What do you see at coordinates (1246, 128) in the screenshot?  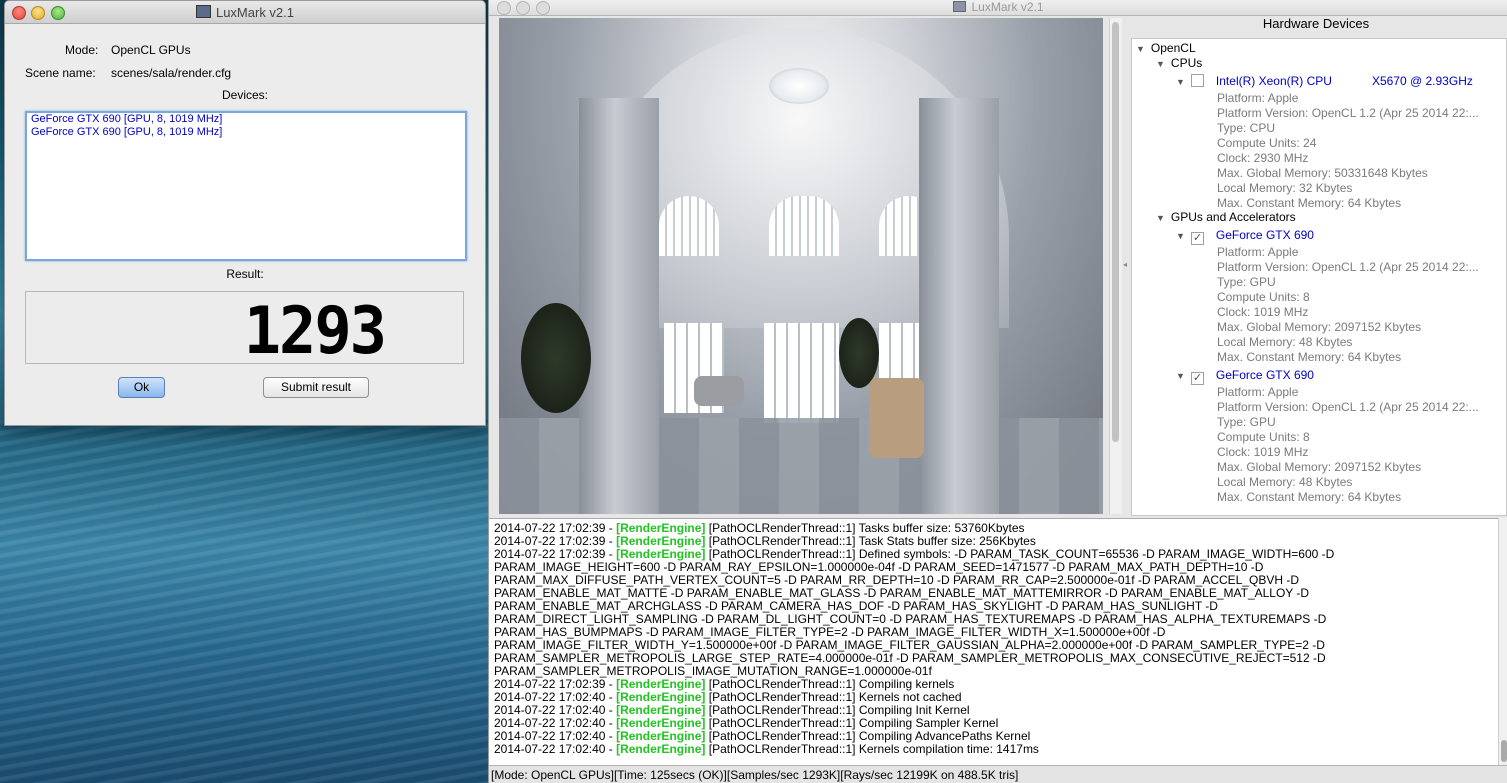 I see `device-property: Type: CPU` at bounding box center [1246, 128].